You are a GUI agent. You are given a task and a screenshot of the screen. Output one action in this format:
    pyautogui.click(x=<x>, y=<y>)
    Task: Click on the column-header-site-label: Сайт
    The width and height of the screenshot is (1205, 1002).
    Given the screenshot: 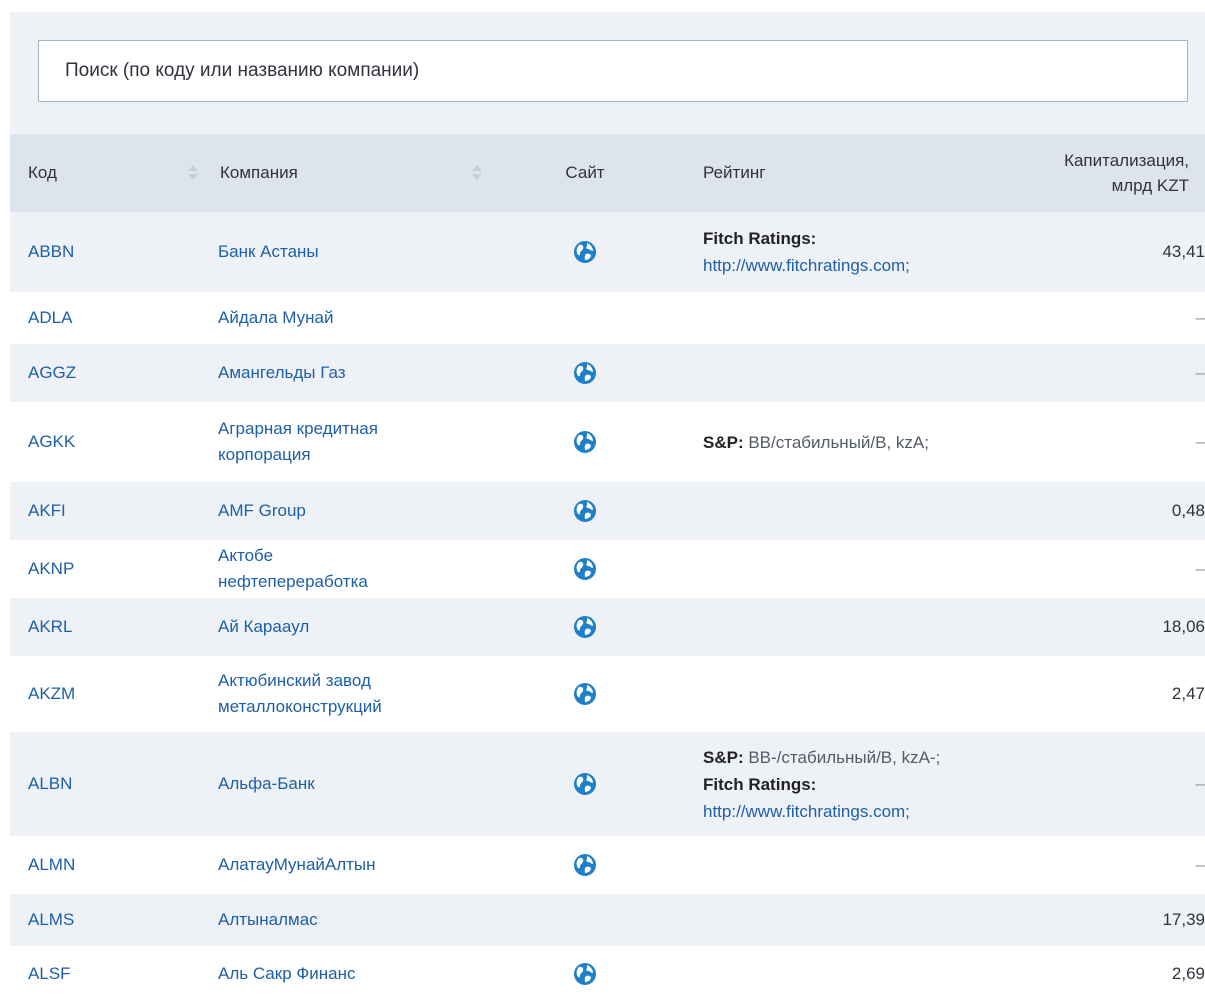 What is the action you would take?
    pyautogui.click(x=585, y=172)
    